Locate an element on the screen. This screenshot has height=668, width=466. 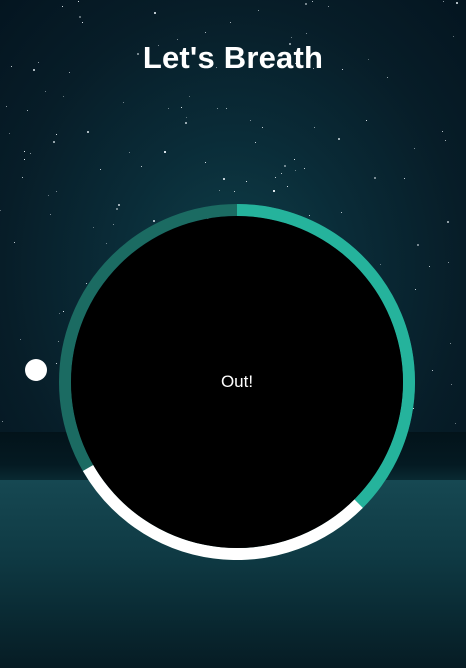
breath-instruction: Out! is located at coordinates (237, 381).